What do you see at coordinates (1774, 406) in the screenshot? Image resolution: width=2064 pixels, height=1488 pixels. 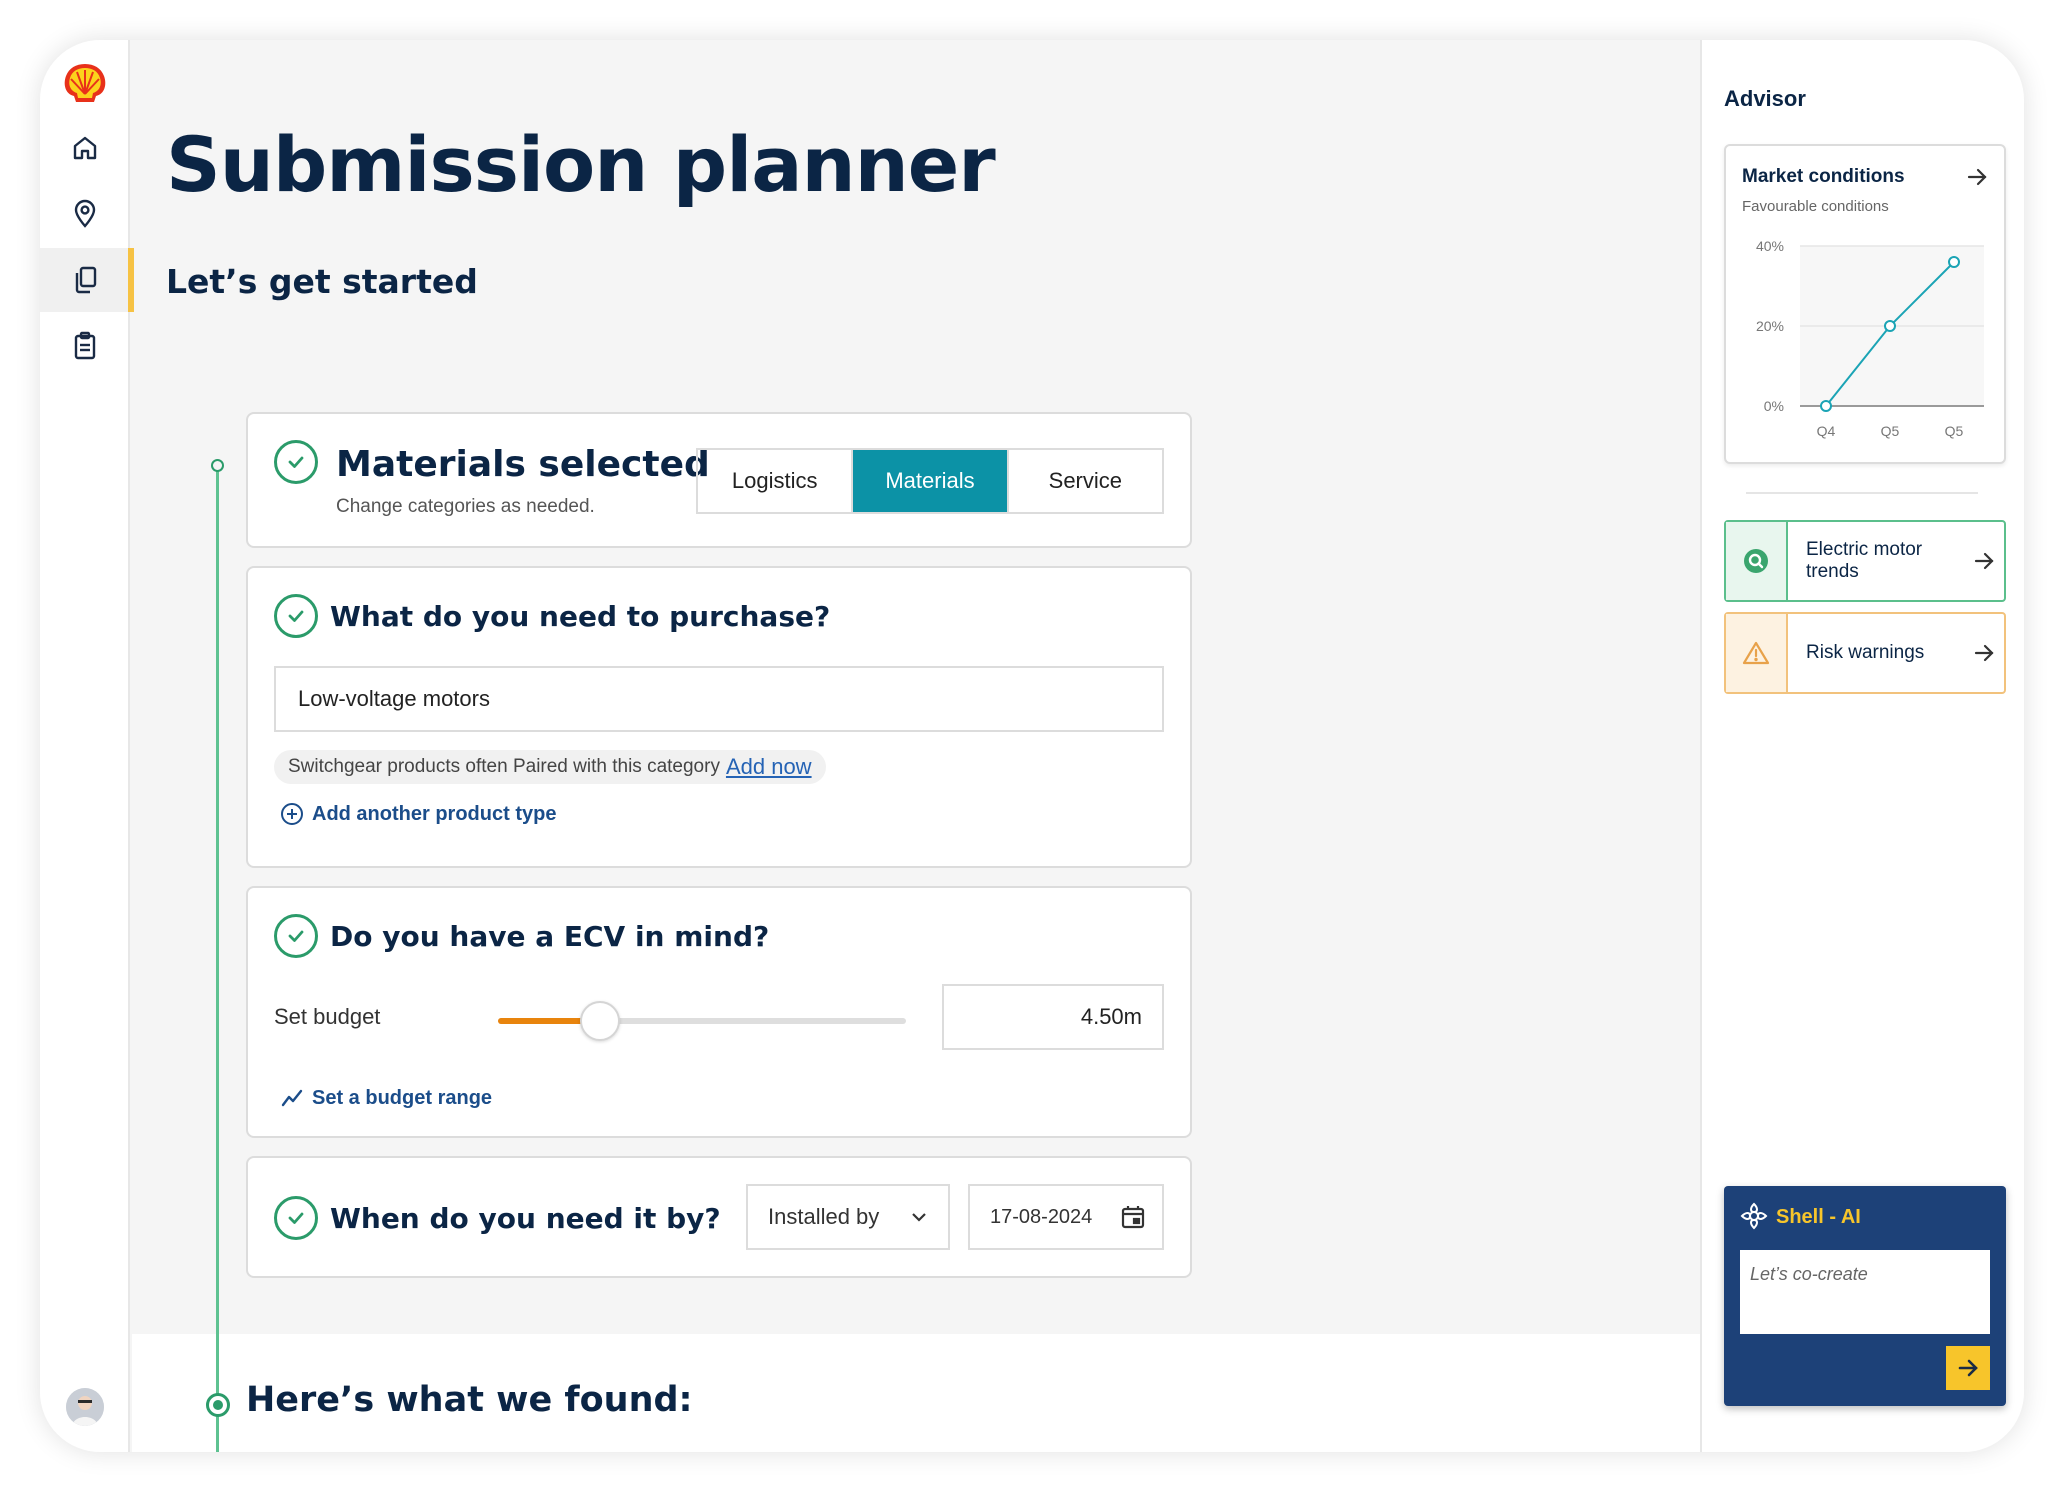 I see `chart-y-tick-label: 0%` at bounding box center [1774, 406].